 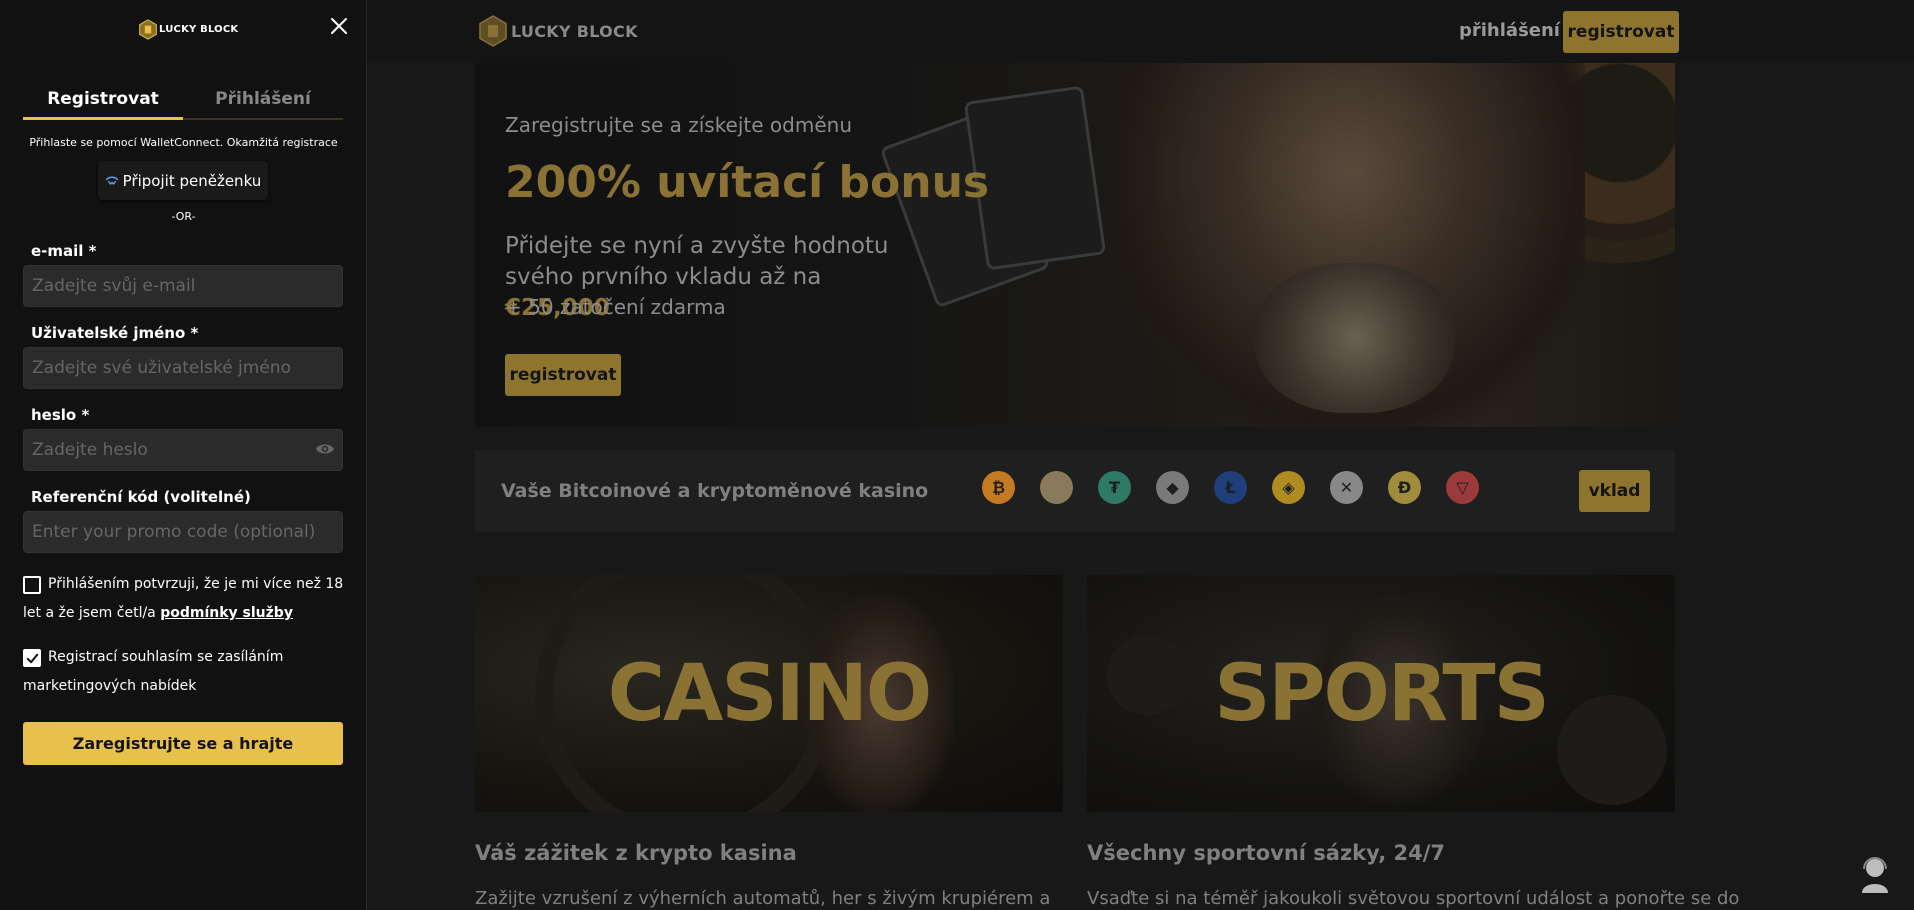 I want to click on email-label: e-mail *, so click(x=64, y=251).